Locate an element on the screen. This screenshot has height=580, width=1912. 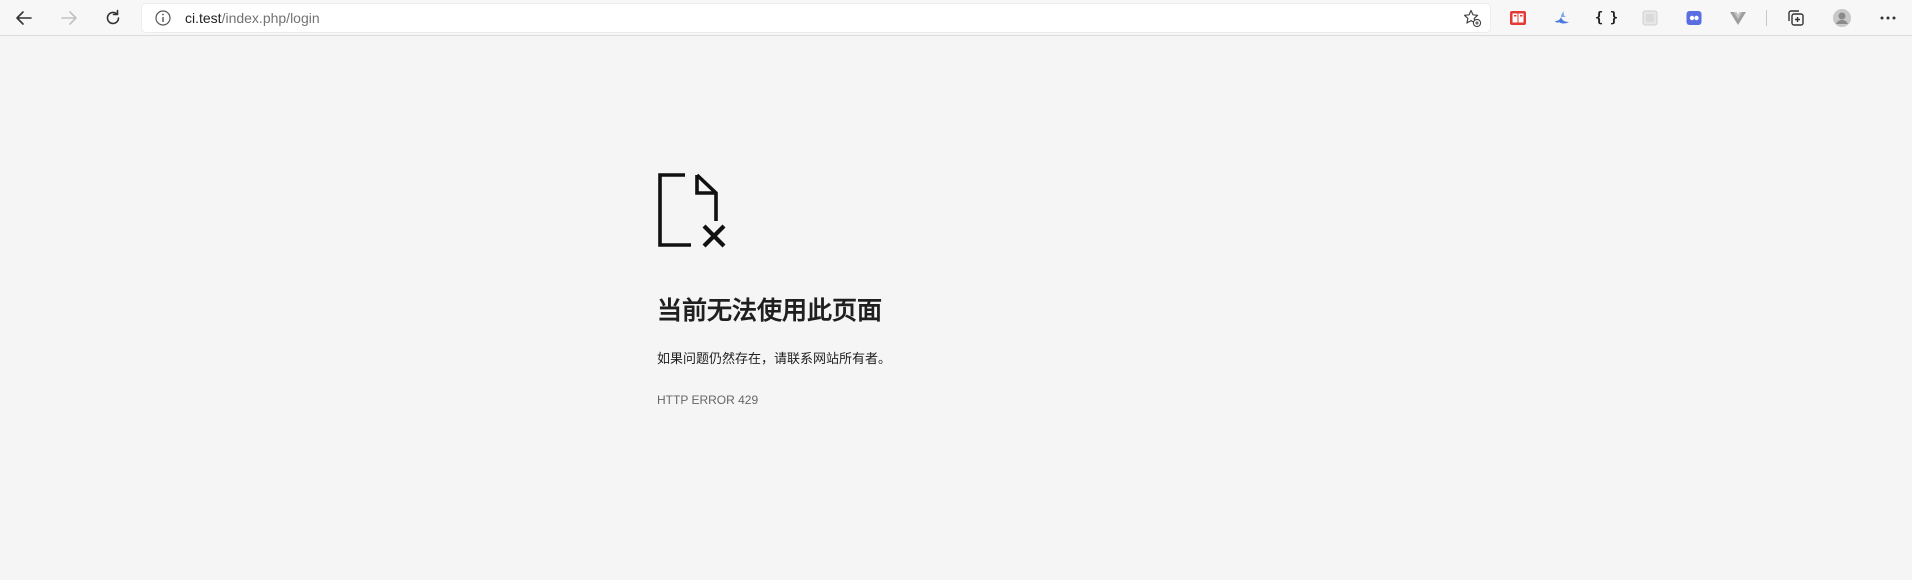
error-code: HTTP ERROR 429 is located at coordinates (708, 400).